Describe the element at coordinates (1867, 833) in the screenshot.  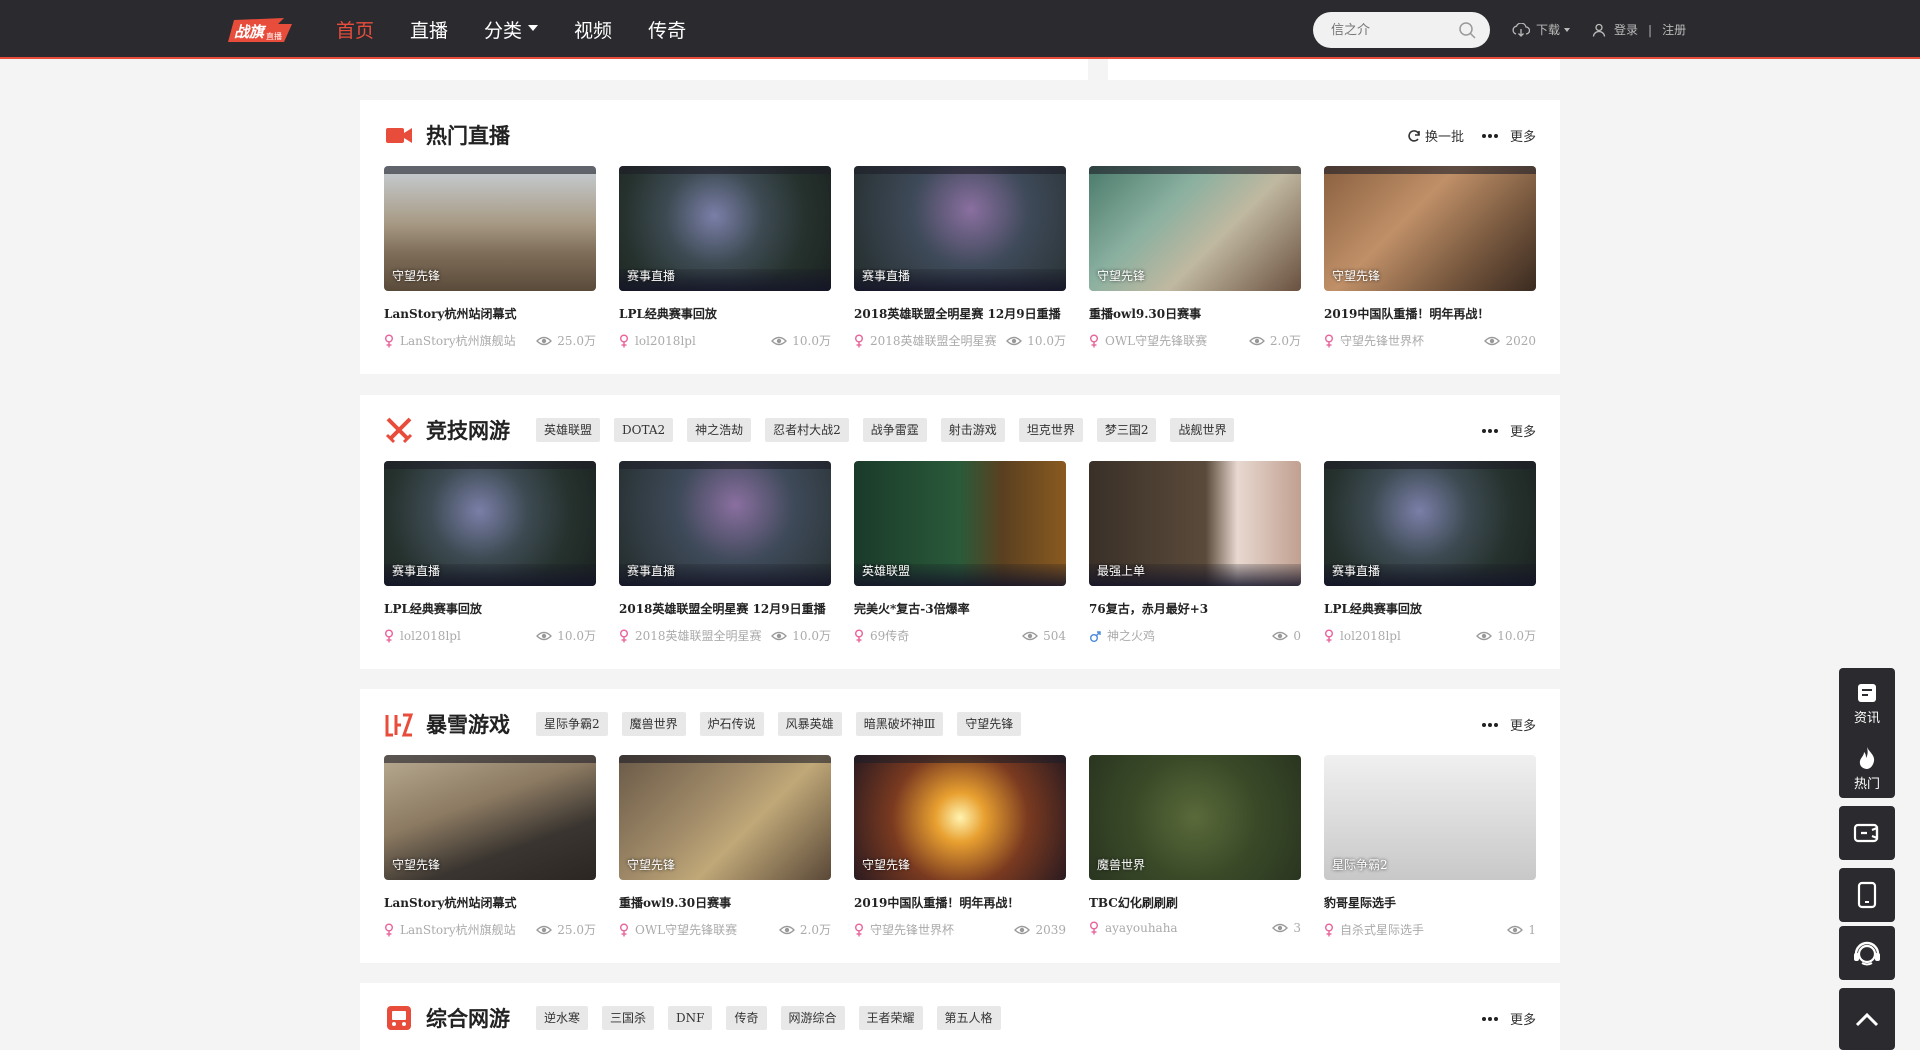
I see `start-stream-button` at that location.